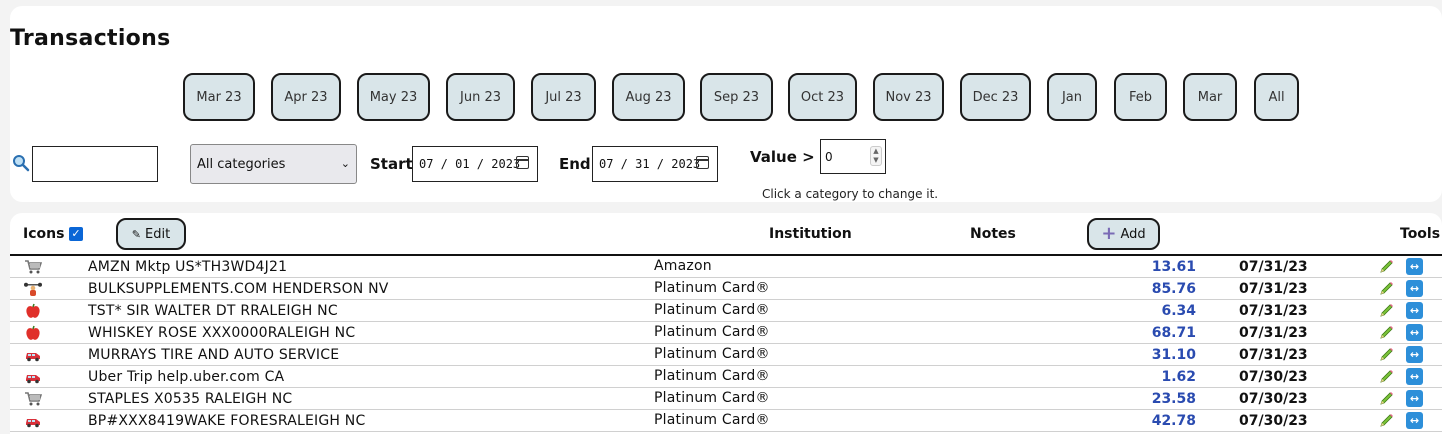 This screenshot has width=1442, height=434. I want to click on transaction-description: MURRAYS TIRE AND AUTO SERVICE, so click(214, 355).